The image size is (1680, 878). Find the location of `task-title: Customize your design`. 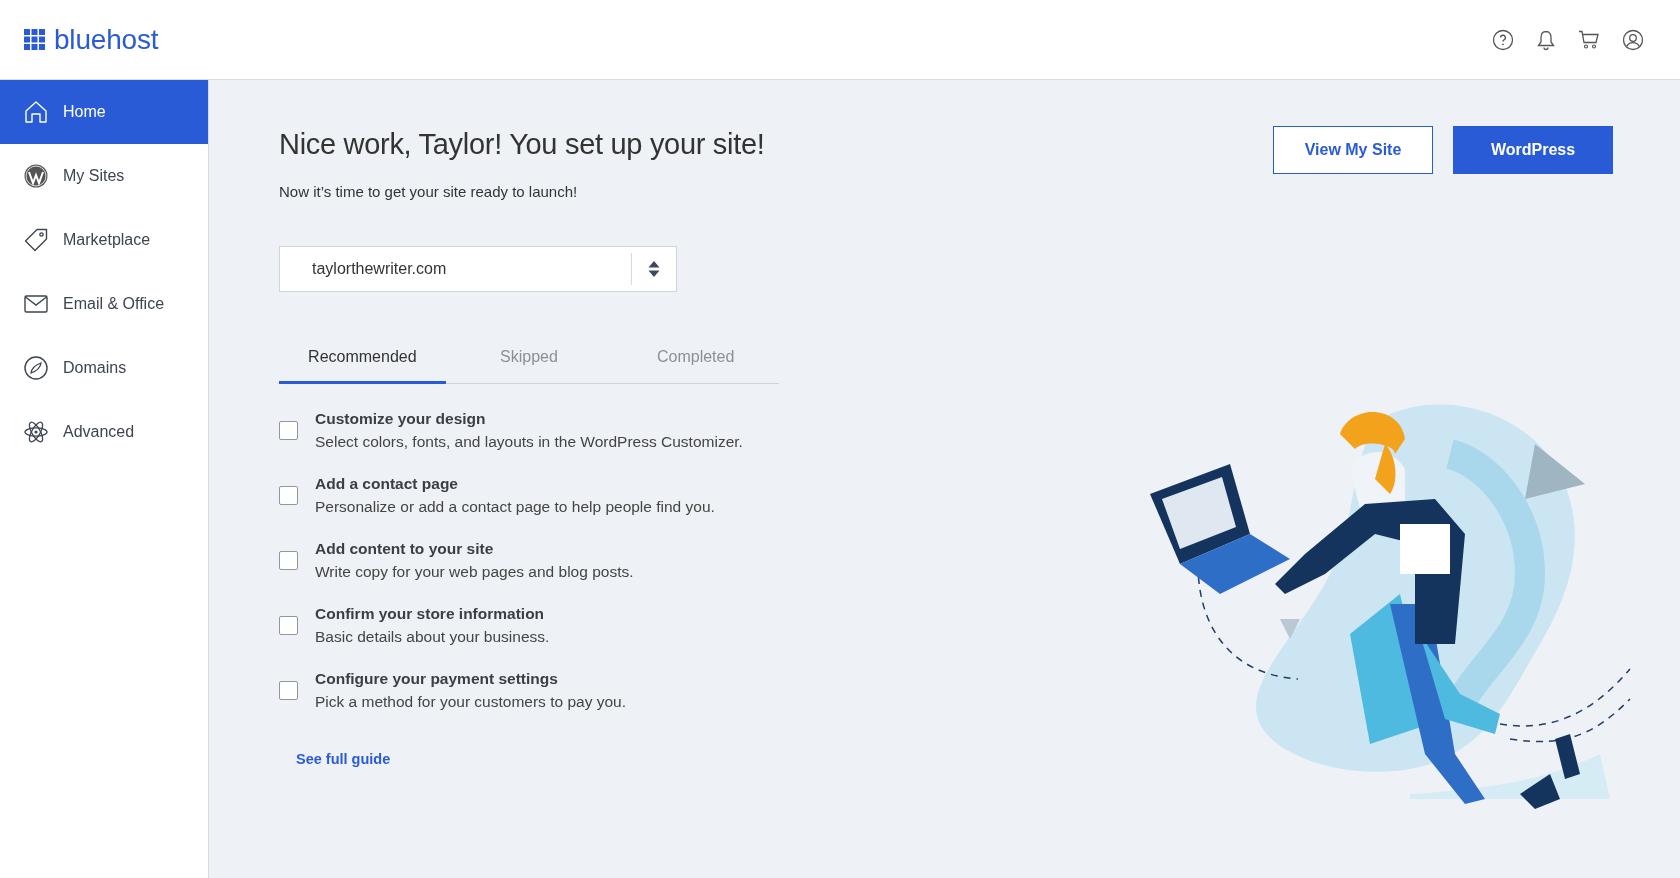

task-title: Customize your design is located at coordinates (401, 419).